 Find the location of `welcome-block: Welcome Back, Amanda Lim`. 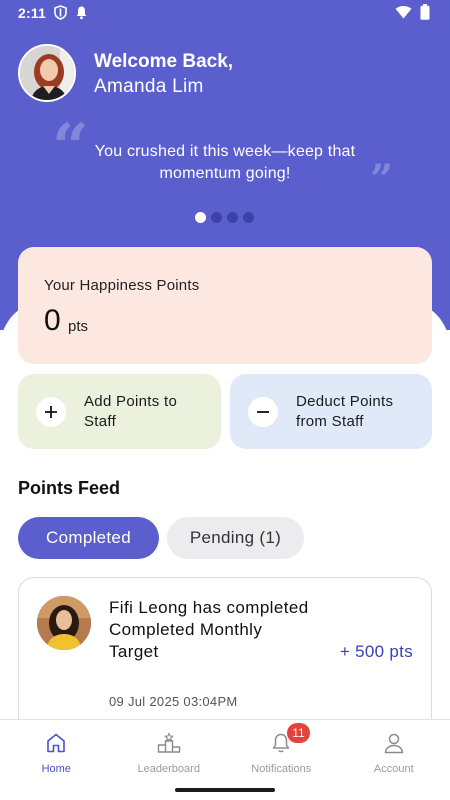

welcome-block: Welcome Back, Amanda Lim is located at coordinates (163, 74).